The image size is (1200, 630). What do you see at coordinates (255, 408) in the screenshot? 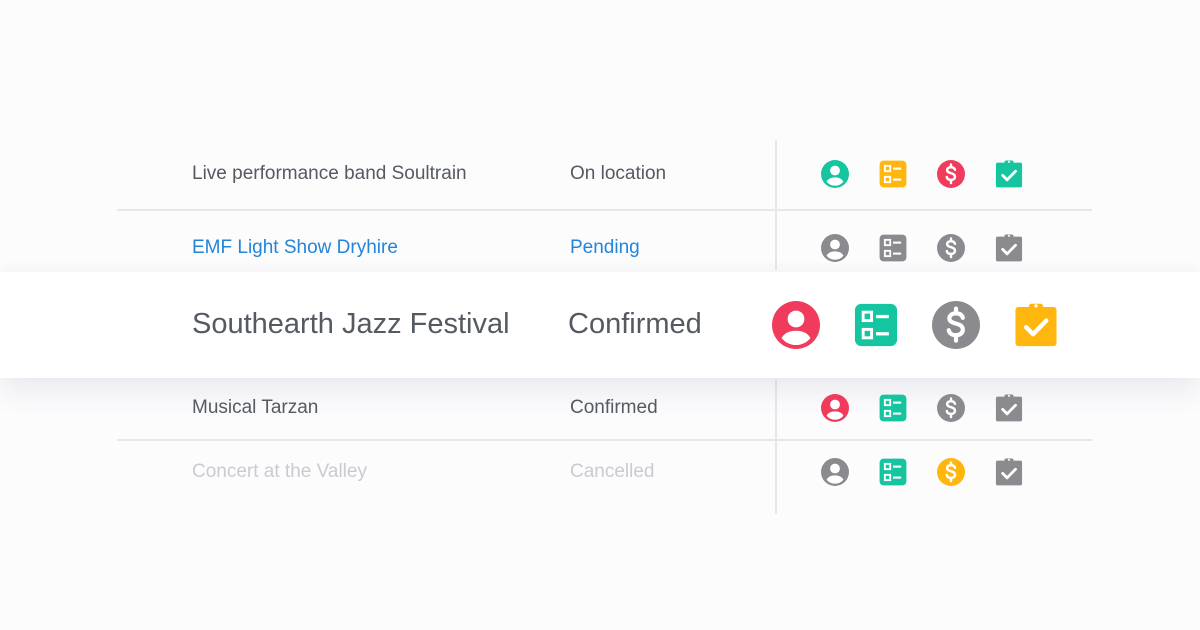
I see `event-name: Musical Tarzan` at bounding box center [255, 408].